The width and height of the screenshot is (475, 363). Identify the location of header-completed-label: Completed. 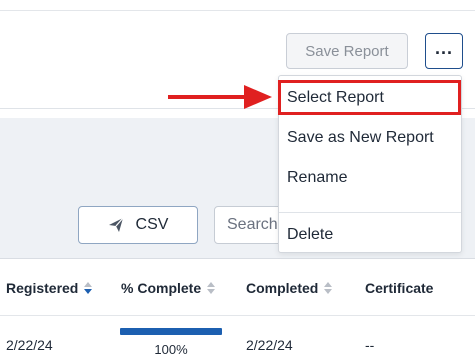
(282, 288).